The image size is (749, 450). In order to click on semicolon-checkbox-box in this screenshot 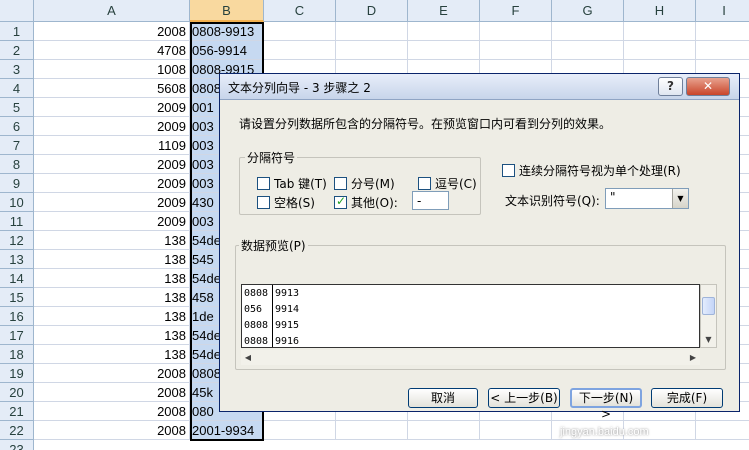, I will do `click(340, 183)`.